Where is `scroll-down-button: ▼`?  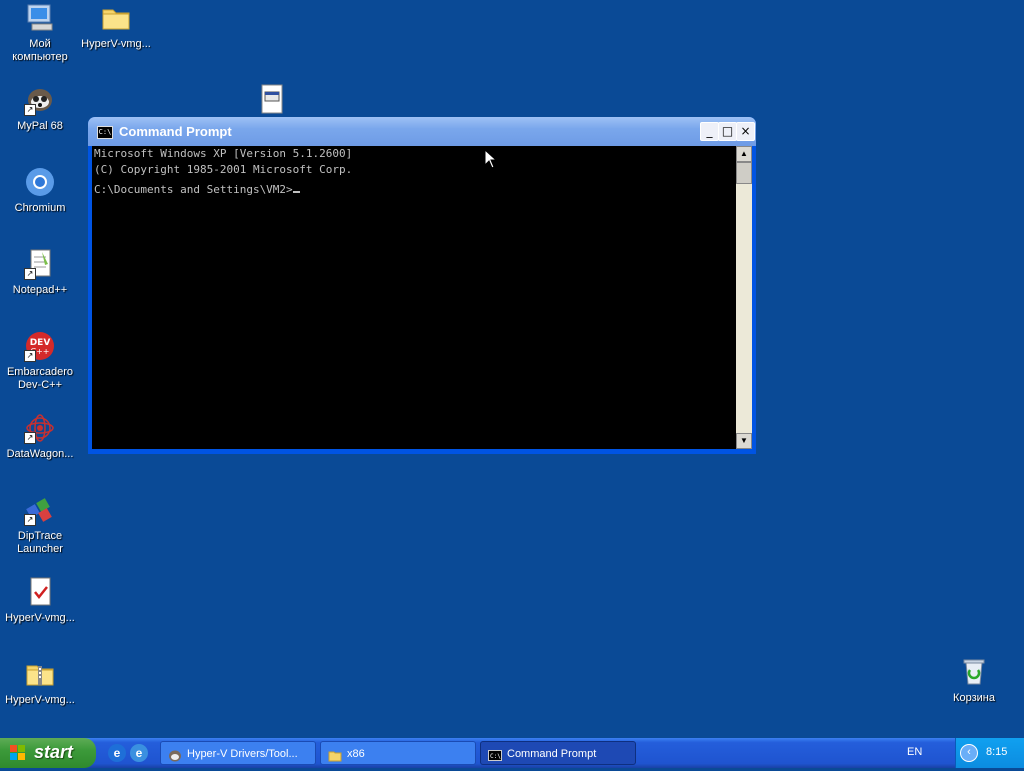
scroll-down-button: ▼ is located at coordinates (744, 441).